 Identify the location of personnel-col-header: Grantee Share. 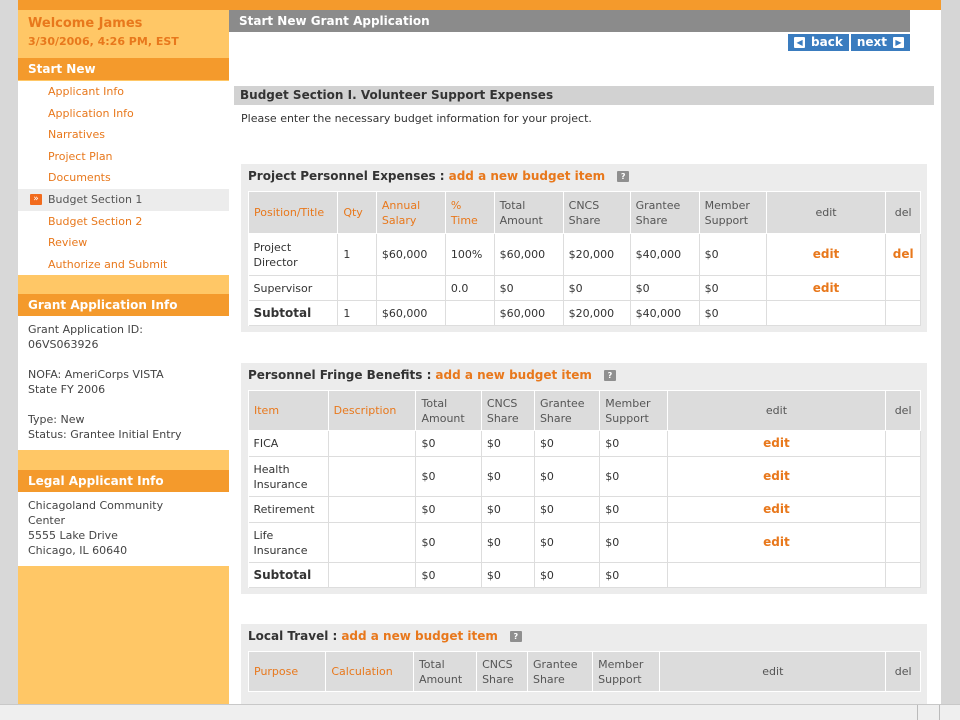
(664, 212).